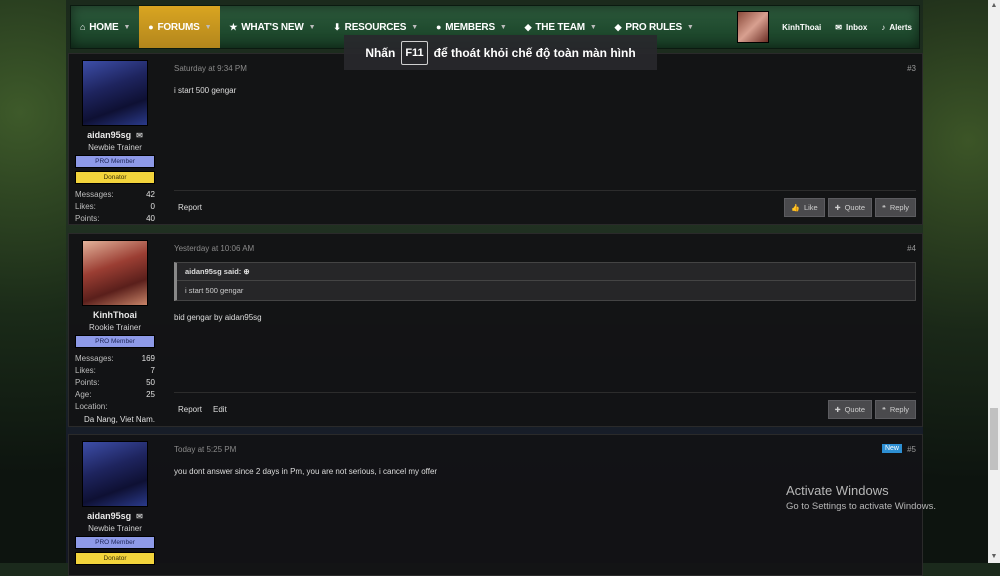 This screenshot has width=1000, height=576. I want to click on nav-inbox: ✉ Inbox, so click(851, 27).